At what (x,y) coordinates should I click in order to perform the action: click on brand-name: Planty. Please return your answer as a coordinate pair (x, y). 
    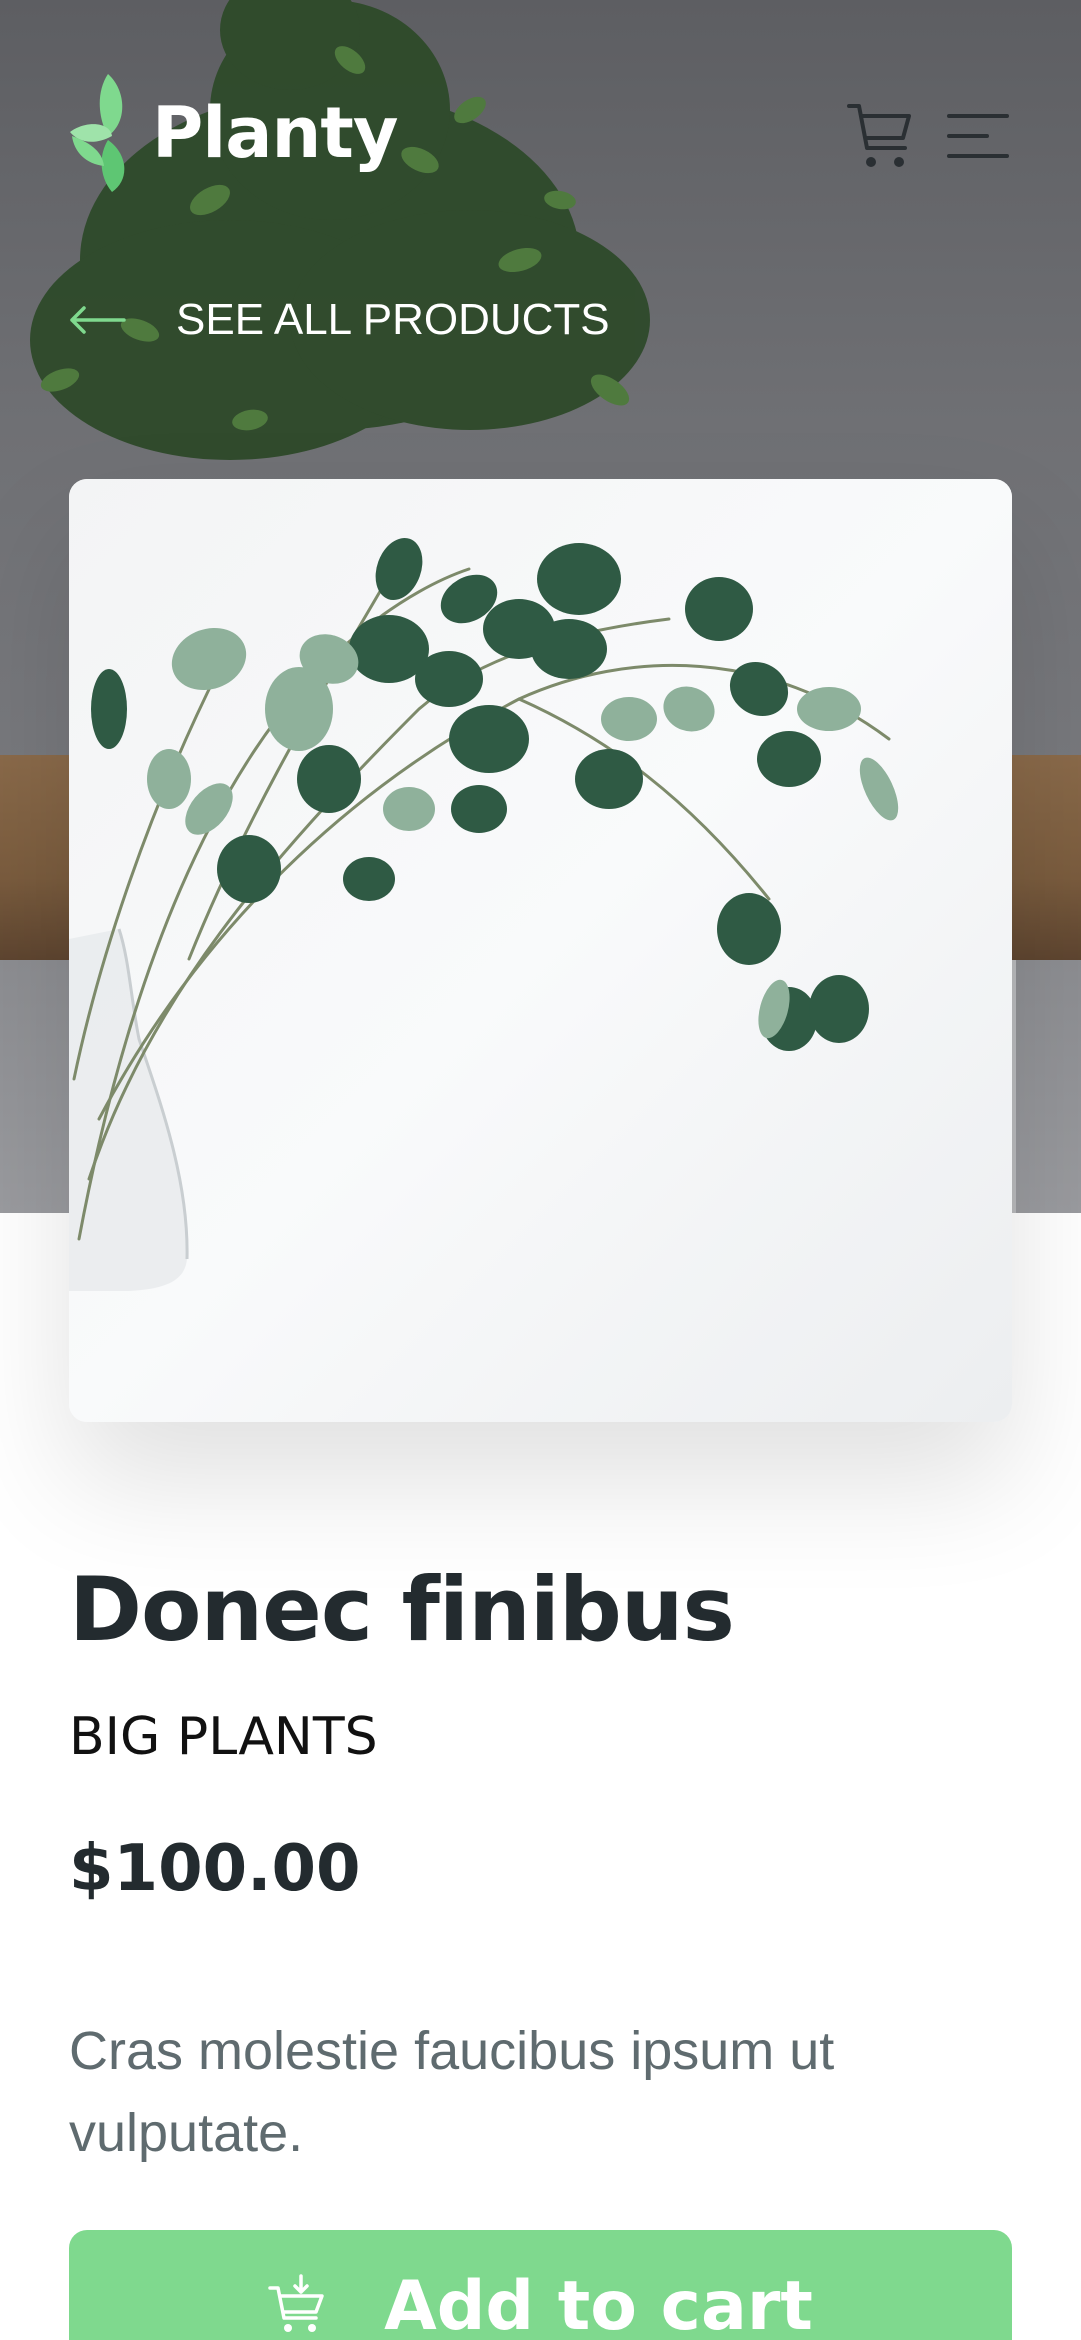
    Looking at the image, I should click on (275, 132).